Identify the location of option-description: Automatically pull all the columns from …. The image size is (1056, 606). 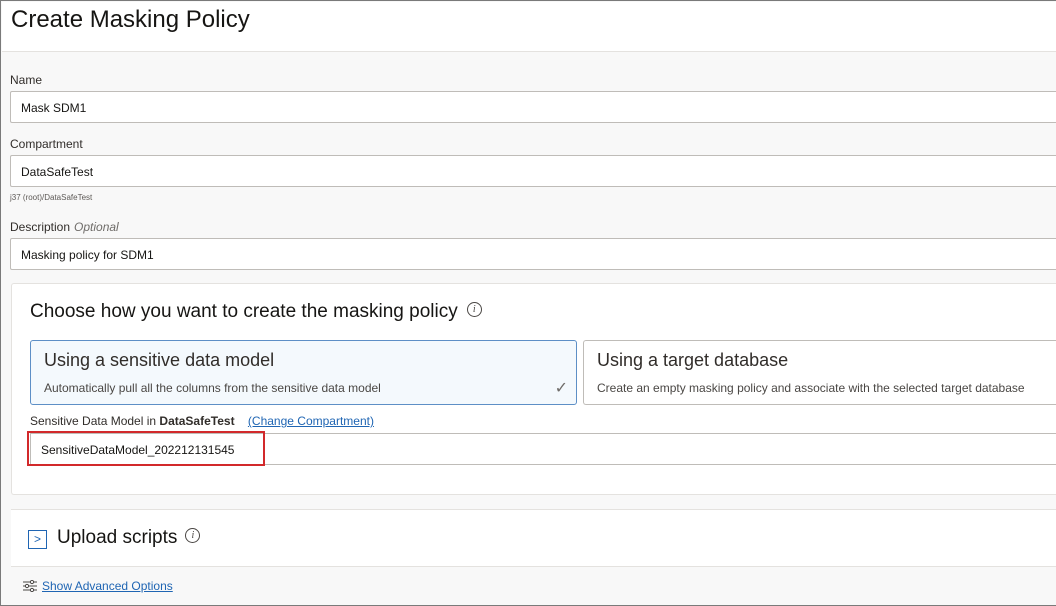
(212, 388).